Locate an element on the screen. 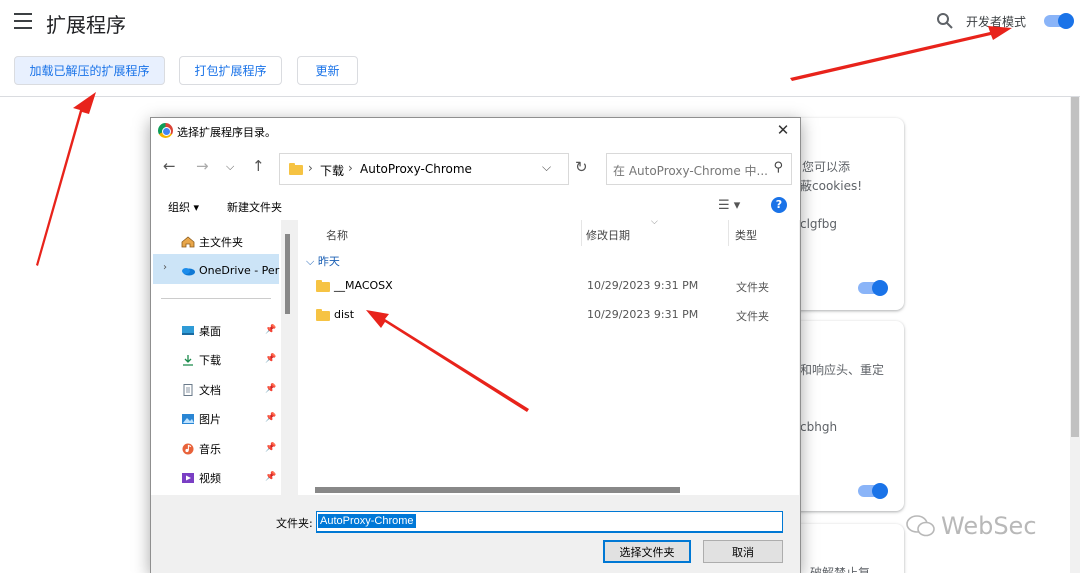 The width and height of the screenshot is (1080, 573). watermark-text: WebSec is located at coordinates (989, 526).